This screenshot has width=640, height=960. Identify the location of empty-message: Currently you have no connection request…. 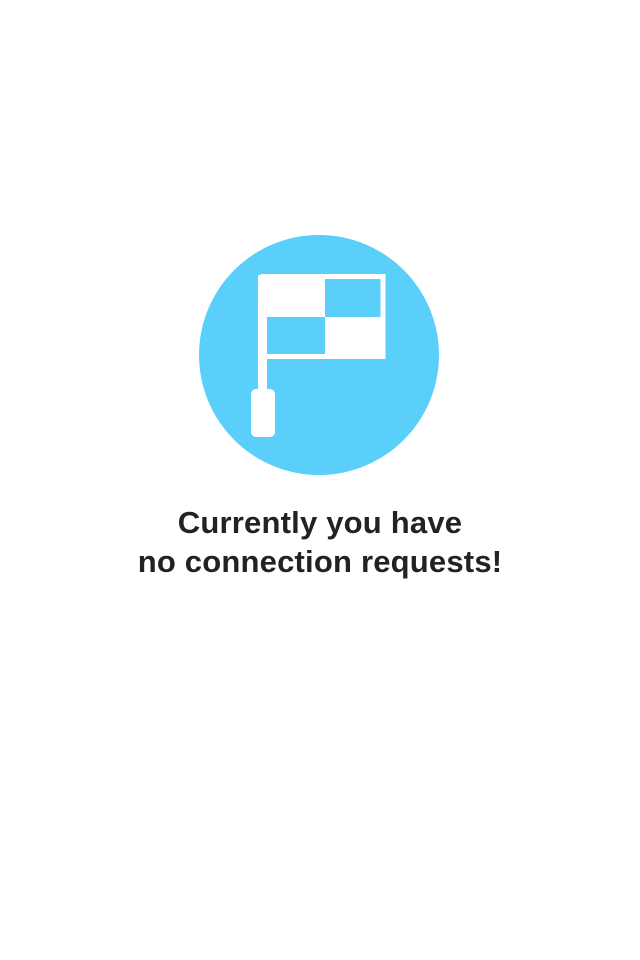
(320, 542).